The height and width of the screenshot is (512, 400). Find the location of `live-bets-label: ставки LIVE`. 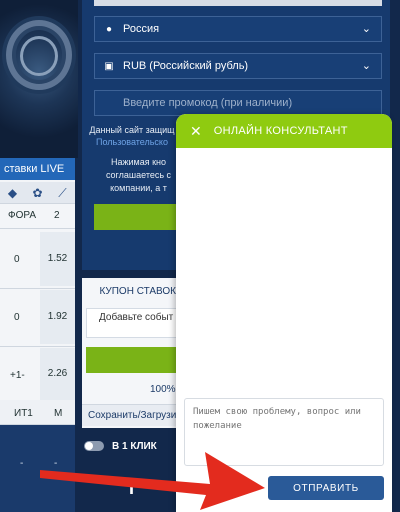

live-bets-label: ставки LIVE is located at coordinates (34, 169).